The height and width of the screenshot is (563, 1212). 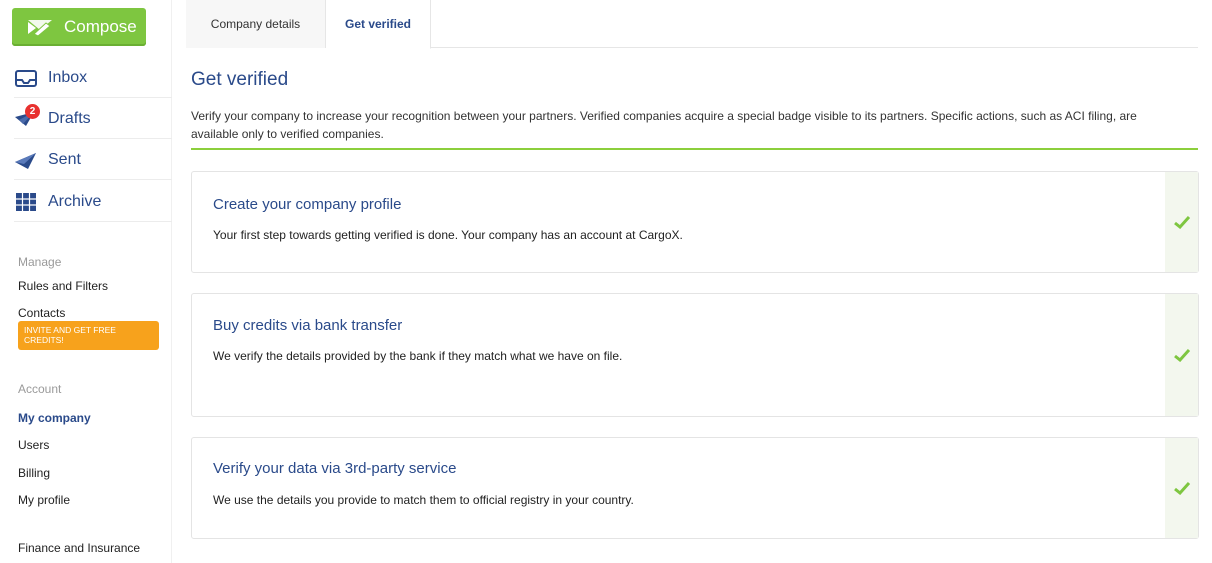 I want to click on sidebar-link-my-company: My company, so click(x=54, y=418).